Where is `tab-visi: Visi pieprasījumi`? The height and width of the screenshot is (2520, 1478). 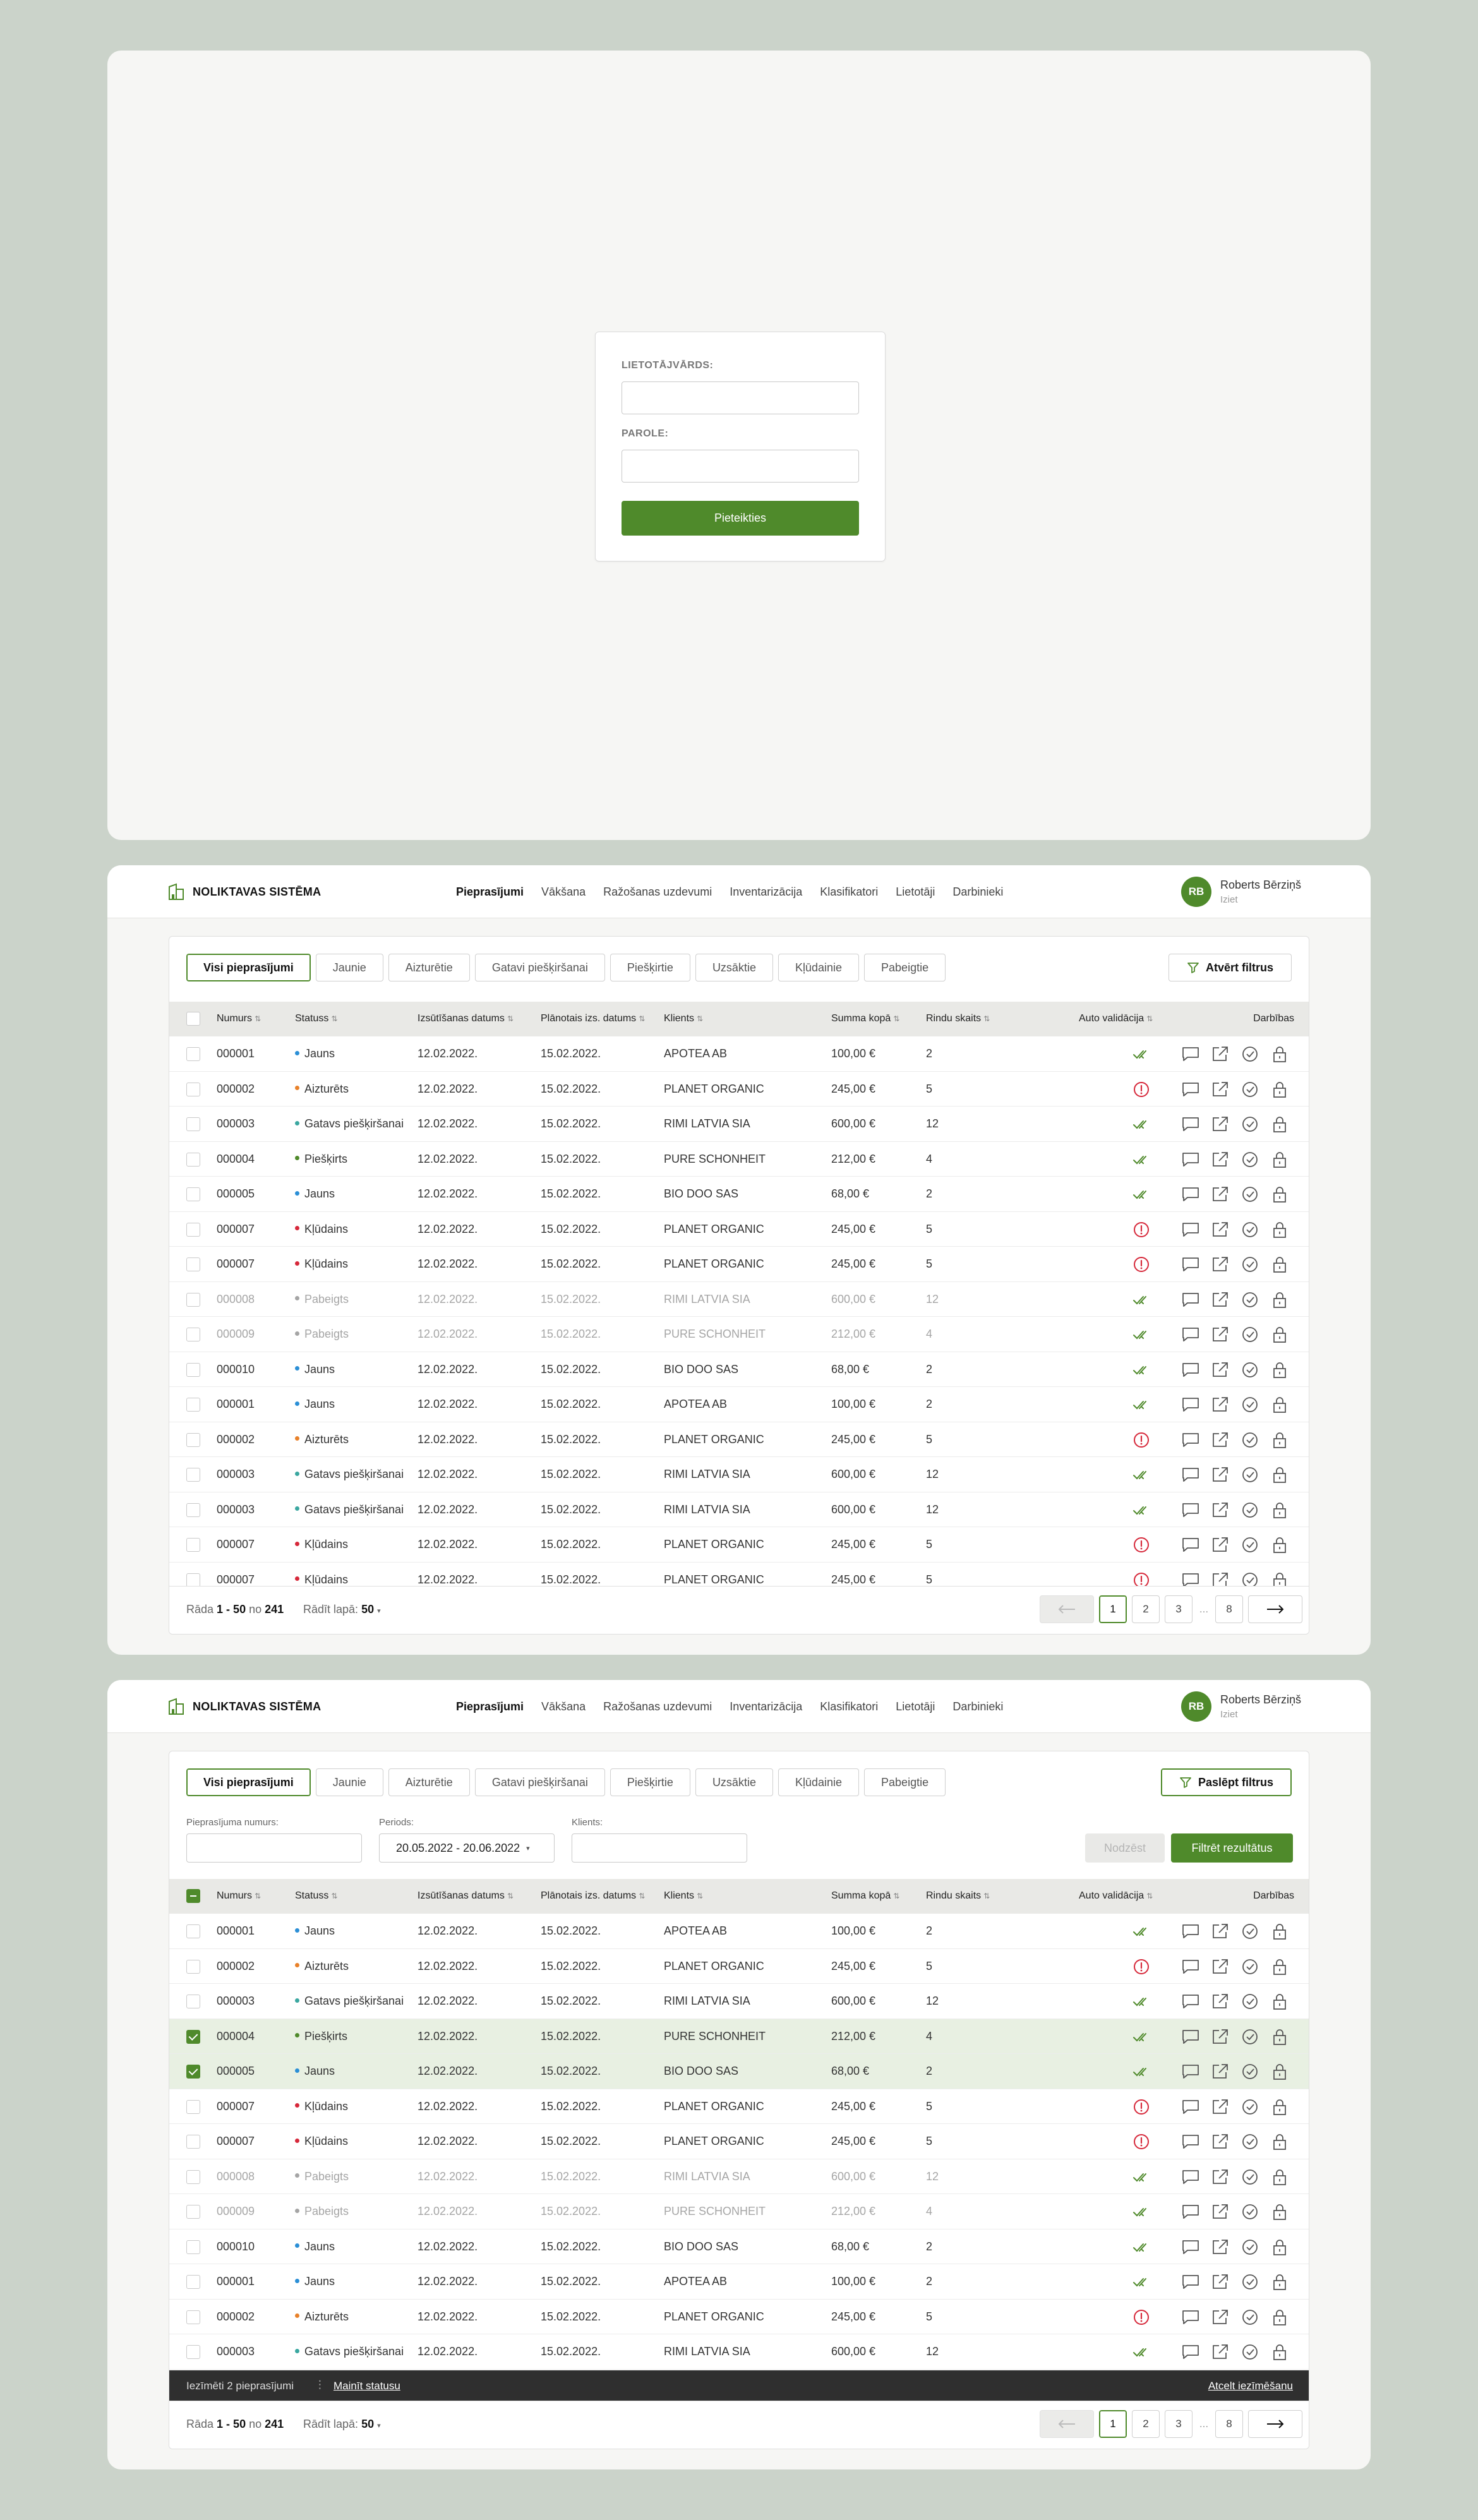 tab-visi: Visi pieprasījumi is located at coordinates (248, 1782).